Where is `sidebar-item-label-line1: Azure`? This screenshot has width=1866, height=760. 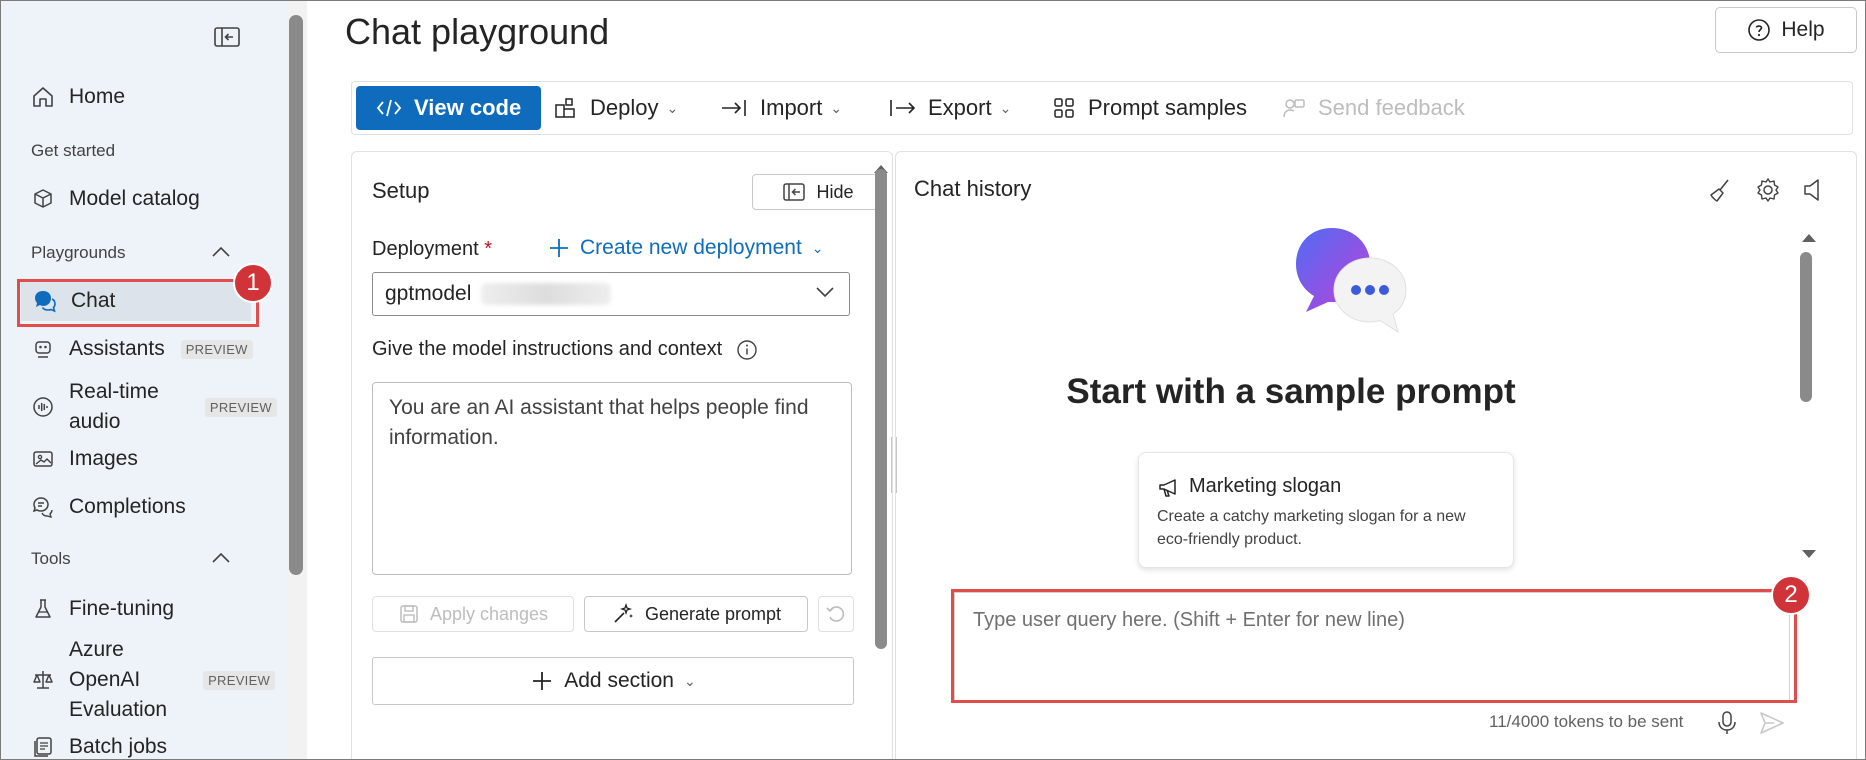 sidebar-item-label-line1: Azure is located at coordinates (96, 649).